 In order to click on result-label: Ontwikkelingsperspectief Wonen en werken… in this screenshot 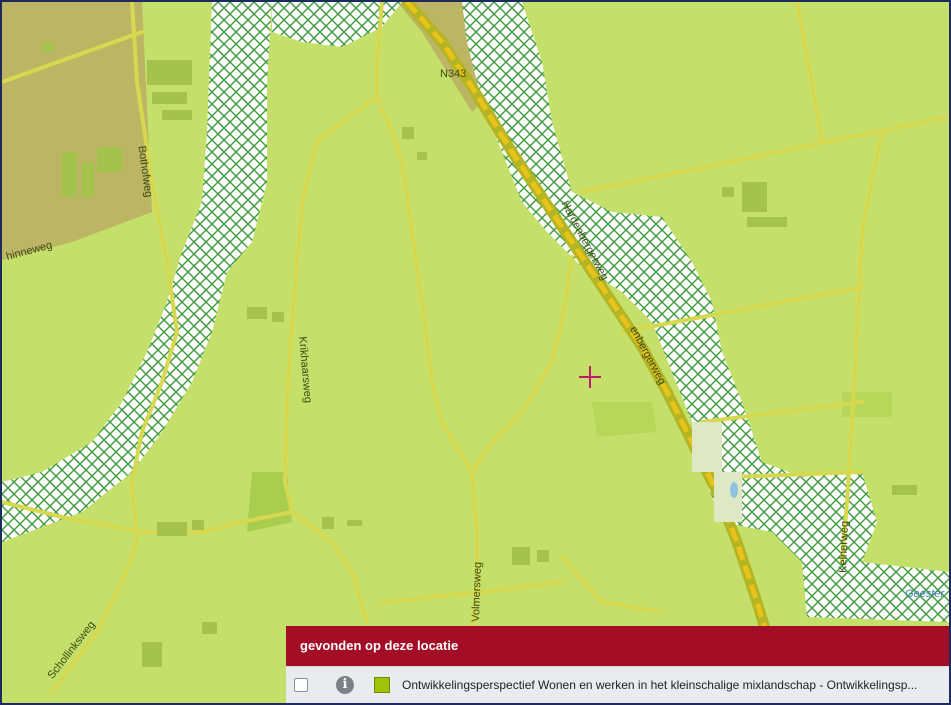, I will do `click(659, 685)`.